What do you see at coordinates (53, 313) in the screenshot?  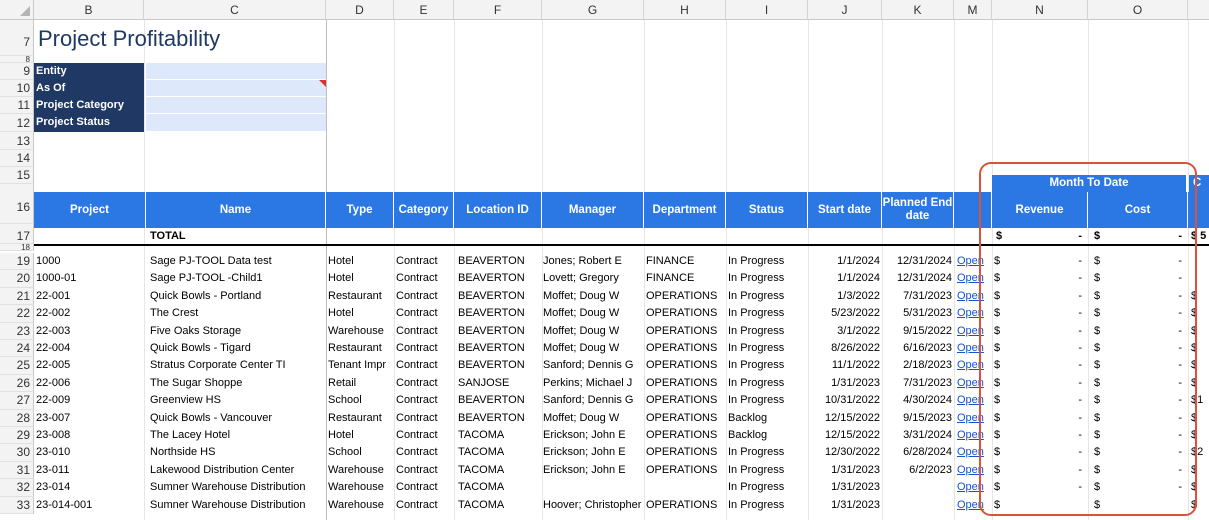 I see `cell-project: 22-002` at bounding box center [53, 313].